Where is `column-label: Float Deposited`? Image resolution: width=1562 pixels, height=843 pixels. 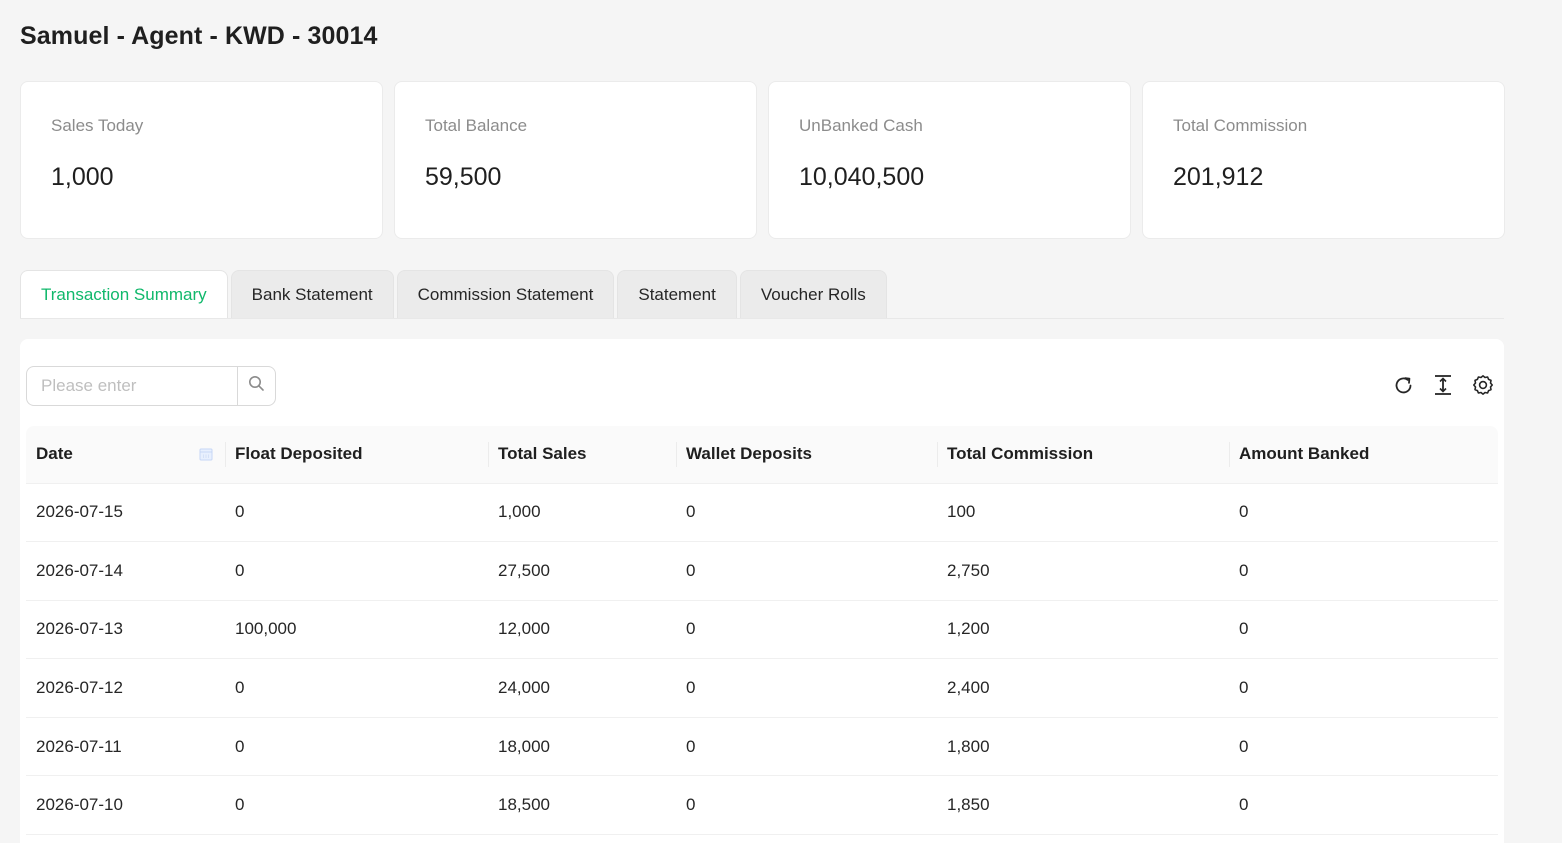 column-label: Float Deposited is located at coordinates (299, 454).